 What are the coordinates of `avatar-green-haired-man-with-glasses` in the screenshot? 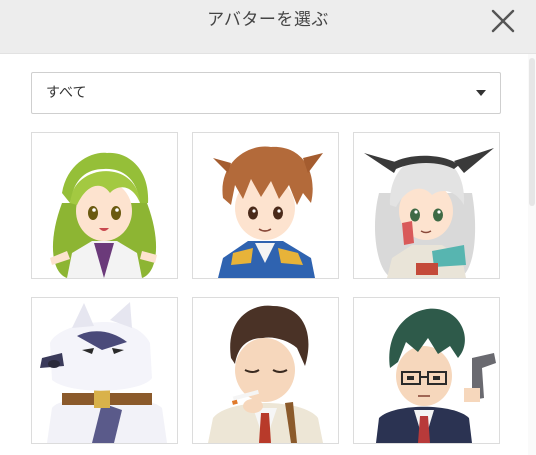 It's located at (426, 370).